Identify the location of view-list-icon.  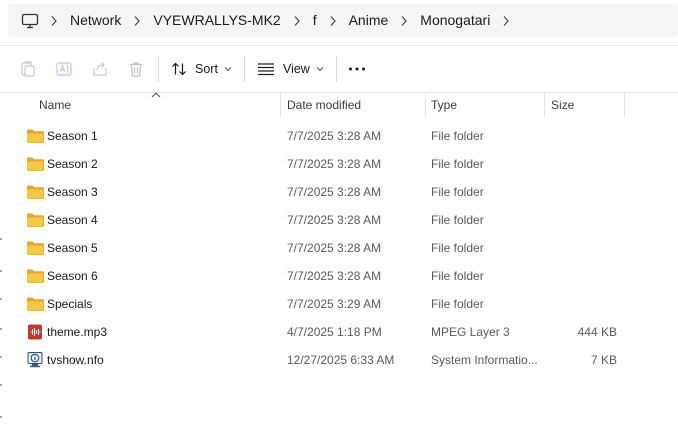
(265, 69).